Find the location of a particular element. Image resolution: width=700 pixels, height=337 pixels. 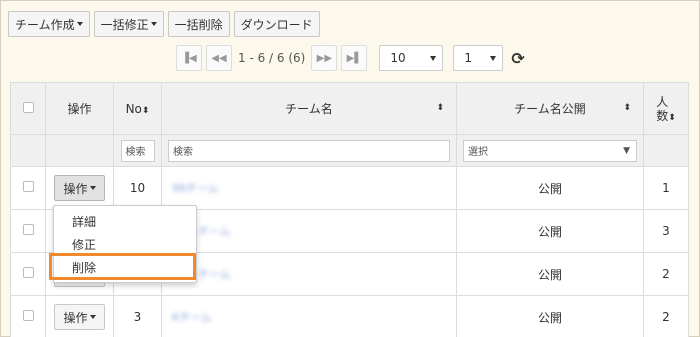

first-page-icon: ▐◀ is located at coordinates (189, 58).